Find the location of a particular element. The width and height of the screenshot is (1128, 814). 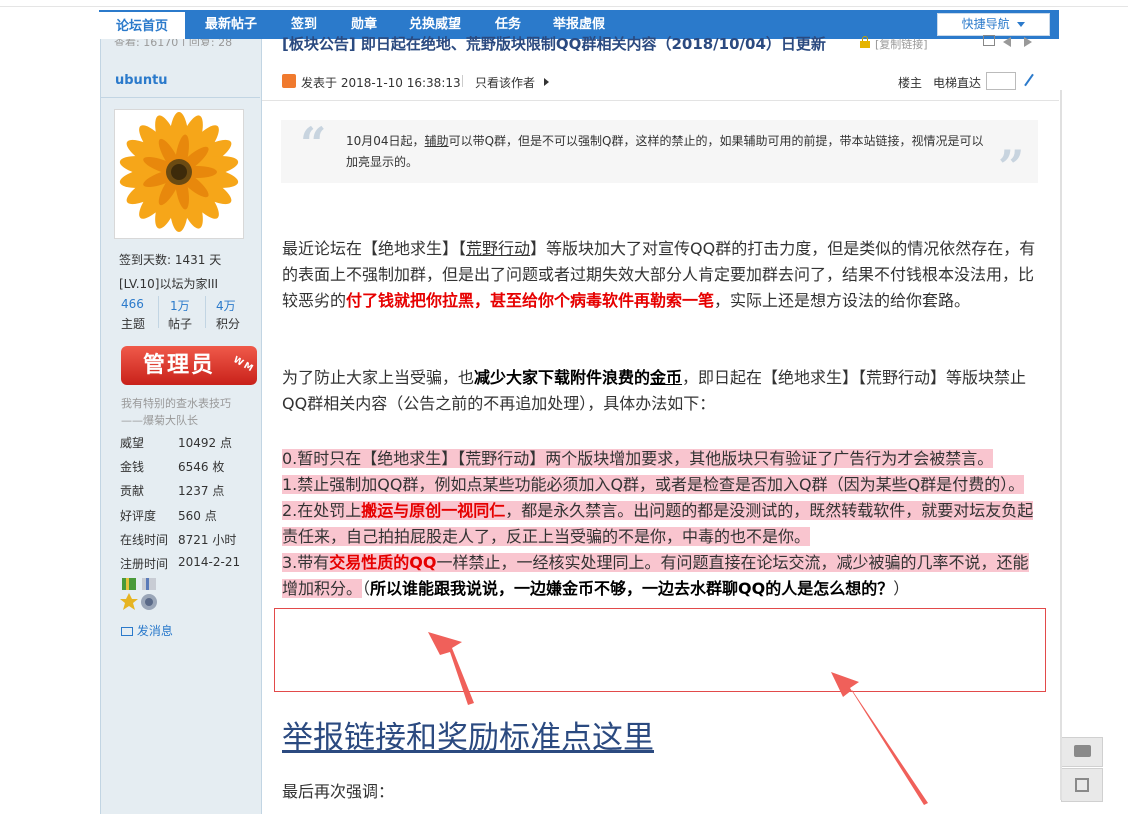

comment-icon is located at coordinates (1082, 751).